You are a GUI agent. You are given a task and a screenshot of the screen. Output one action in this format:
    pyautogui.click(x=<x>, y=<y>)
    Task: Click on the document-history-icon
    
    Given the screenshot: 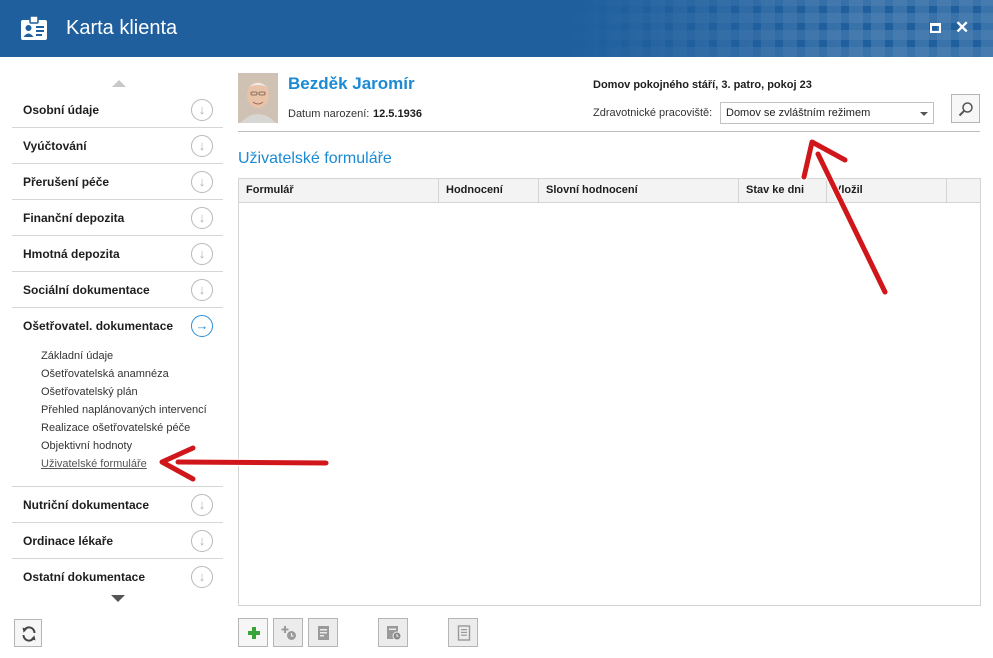 What is the action you would take?
    pyautogui.click(x=394, y=633)
    